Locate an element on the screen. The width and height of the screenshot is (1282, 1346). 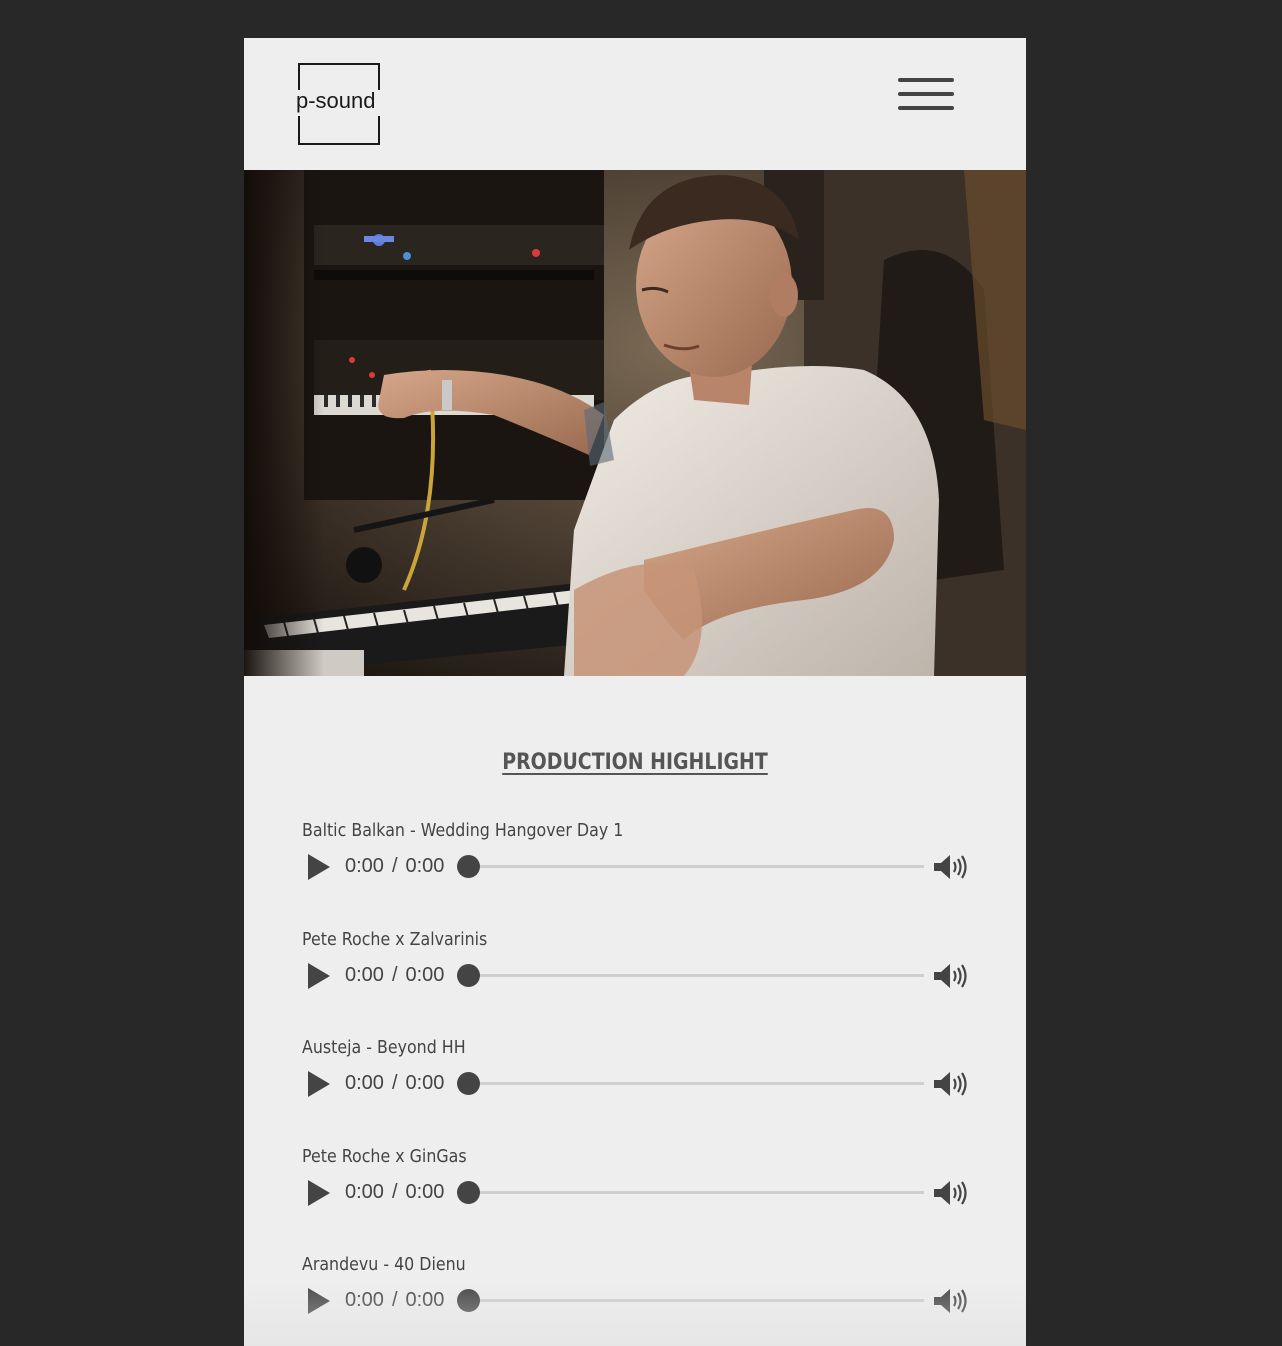
track-title: Baltic Balkan - Wedding Hangover Day 1 is located at coordinates (463, 830).